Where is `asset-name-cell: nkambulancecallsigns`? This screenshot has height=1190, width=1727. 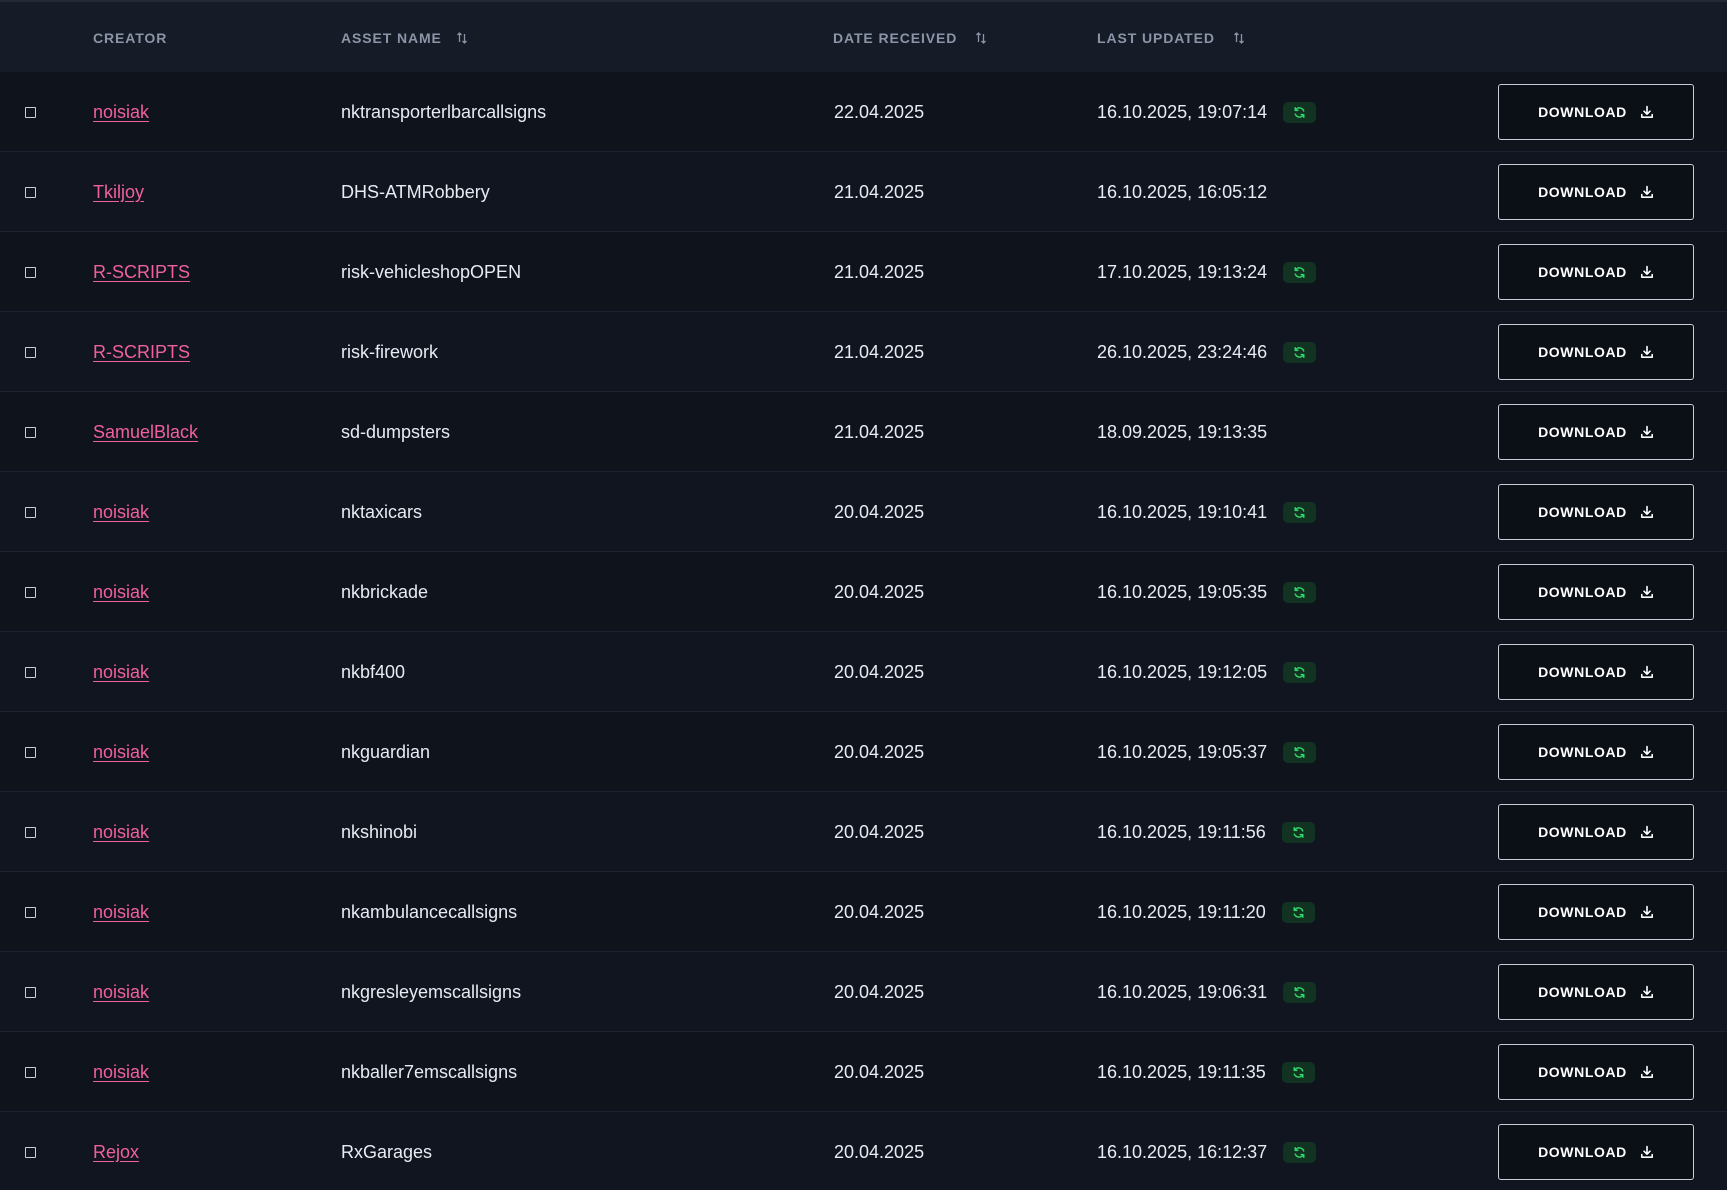
asset-name-cell: nkambulancecallsigns is located at coordinates (429, 912).